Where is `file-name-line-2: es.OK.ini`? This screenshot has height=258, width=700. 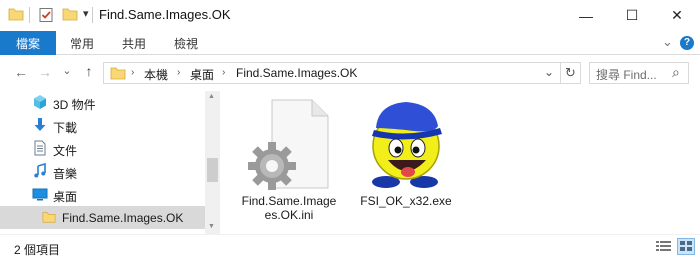 file-name-line-2: es.OK.ini is located at coordinates (289, 215).